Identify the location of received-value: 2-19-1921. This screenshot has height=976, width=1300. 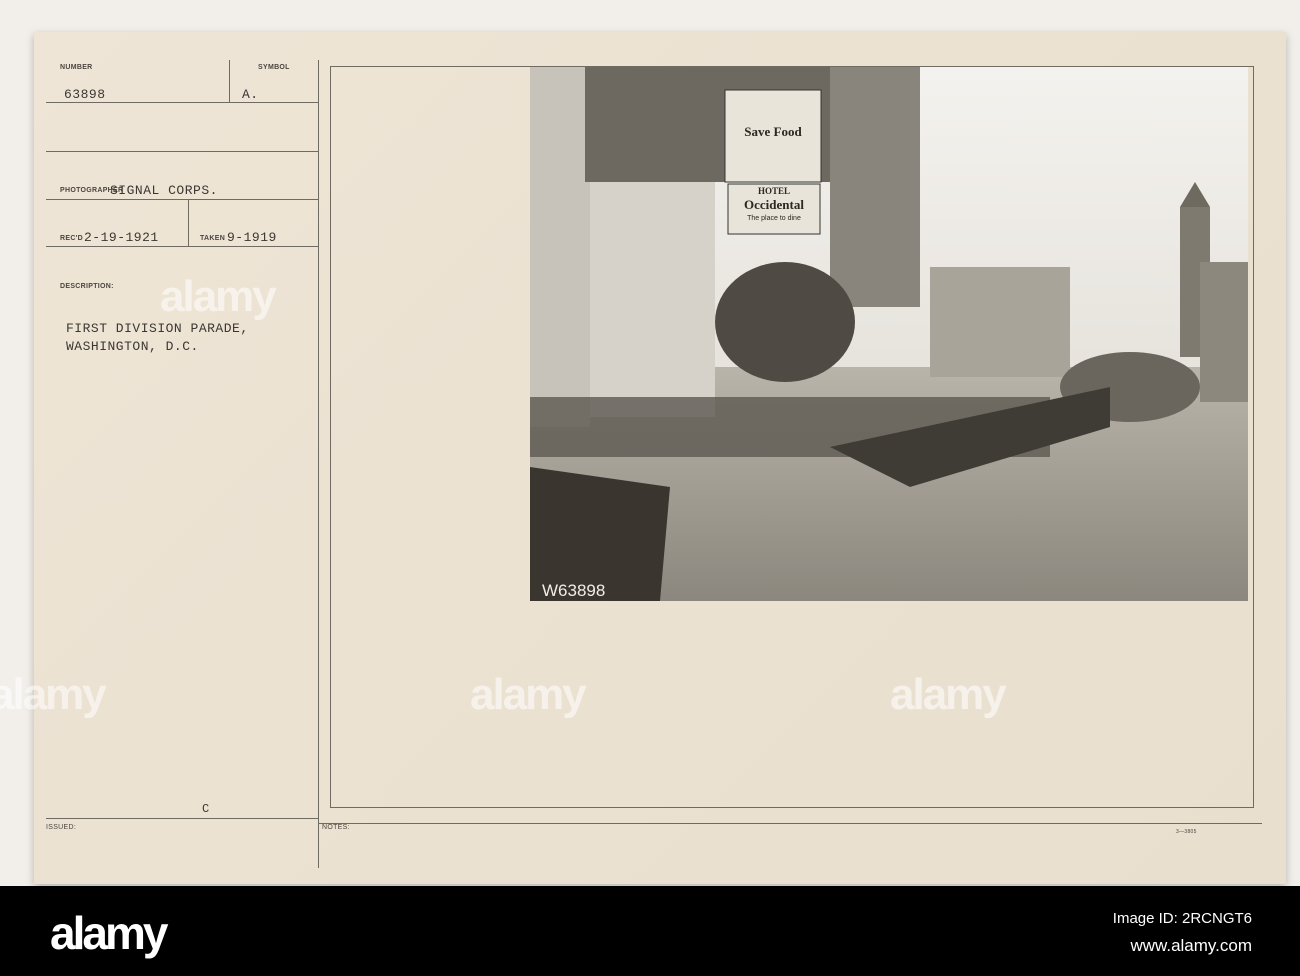
(121, 237).